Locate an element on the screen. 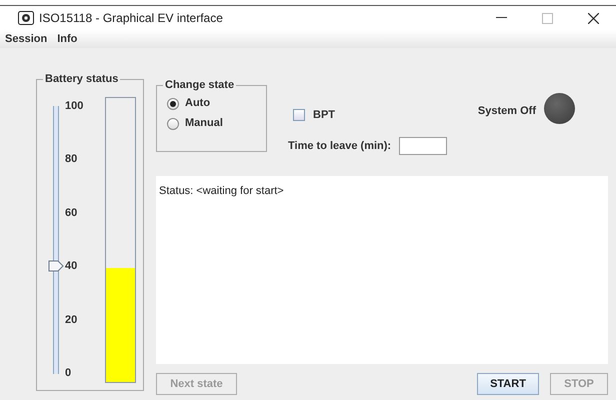  tick-label: 40 is located at coordinates (71, 266).